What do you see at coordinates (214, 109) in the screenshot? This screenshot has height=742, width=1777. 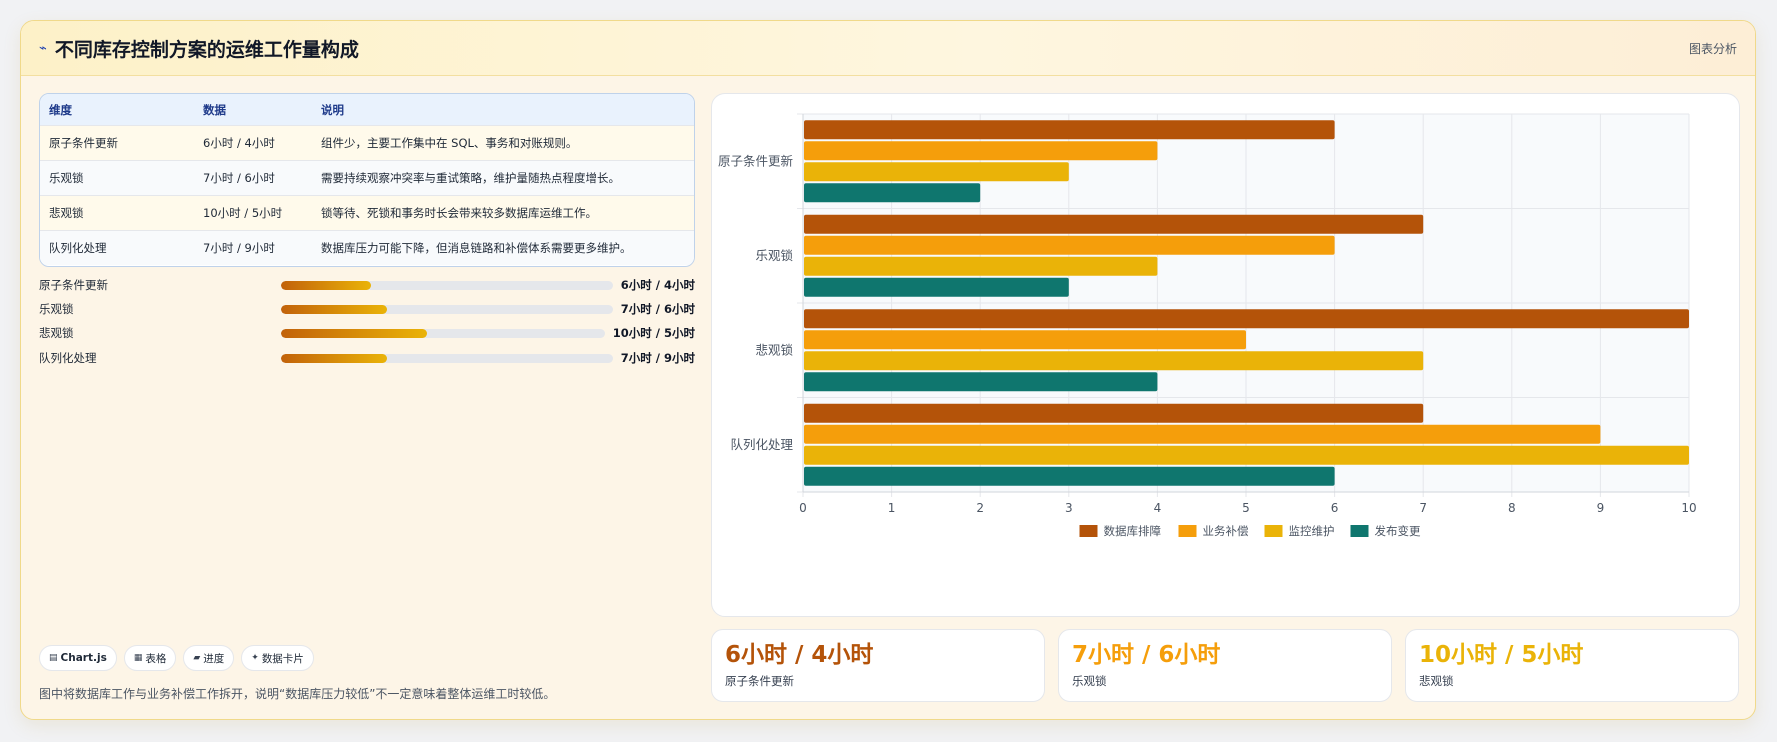 I see `column-header: 数据` at bounding box center [214, 109].